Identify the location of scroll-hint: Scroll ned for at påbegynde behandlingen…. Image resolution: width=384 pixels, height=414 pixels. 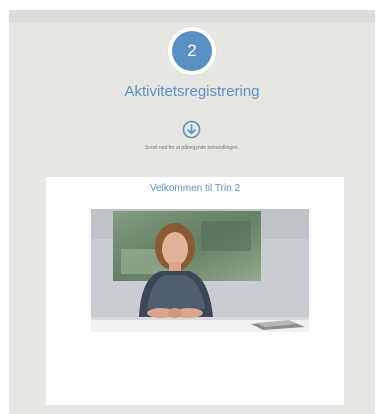
(192, 148).